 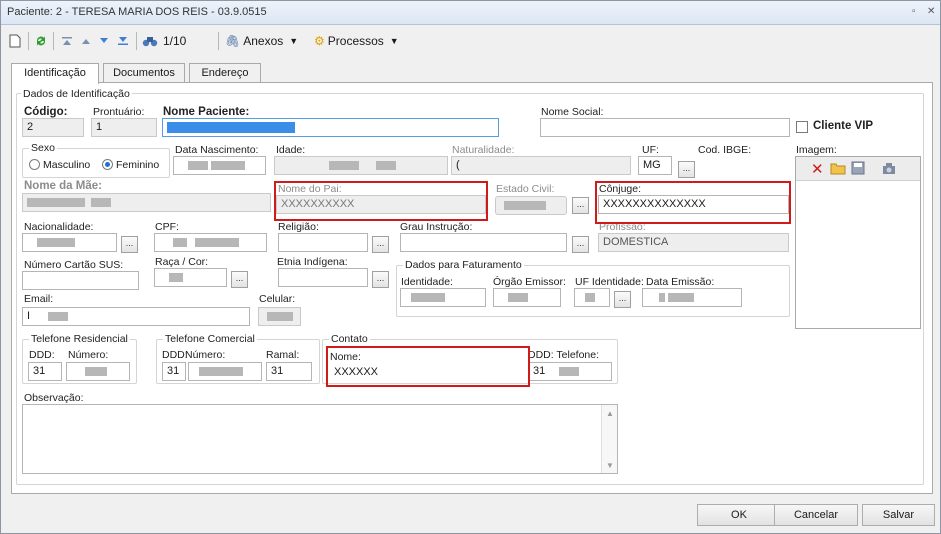 What do you see at coordinates (175, 355) in the screenshot?
I see `ddd-label: DDD:` at bounding box center [175, 355].